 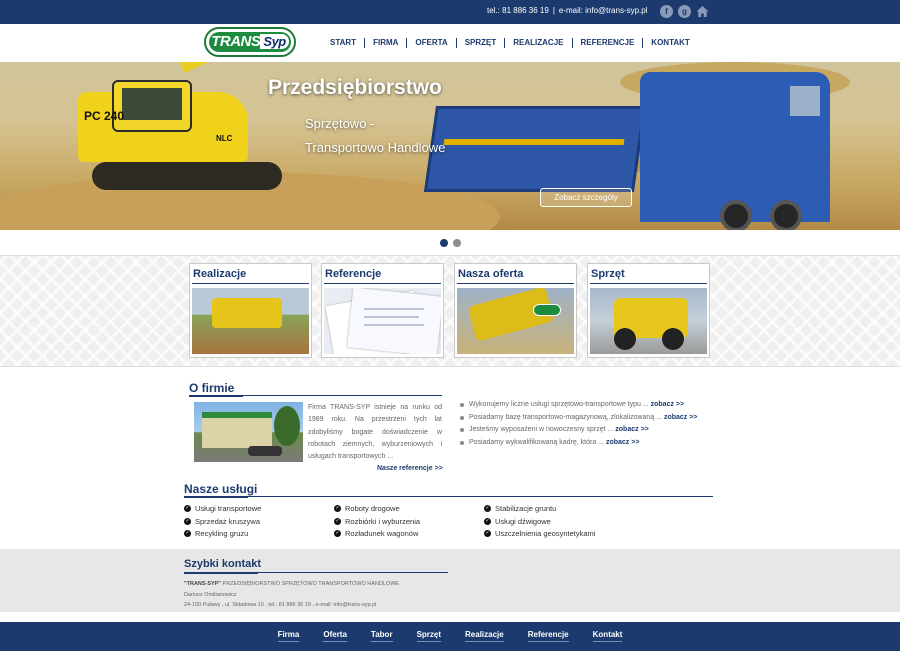 What do you see at coordinates (432, 43) in the screenshot?
I see `nav-oferta: OFERTA` at bounding box center [432, 43].